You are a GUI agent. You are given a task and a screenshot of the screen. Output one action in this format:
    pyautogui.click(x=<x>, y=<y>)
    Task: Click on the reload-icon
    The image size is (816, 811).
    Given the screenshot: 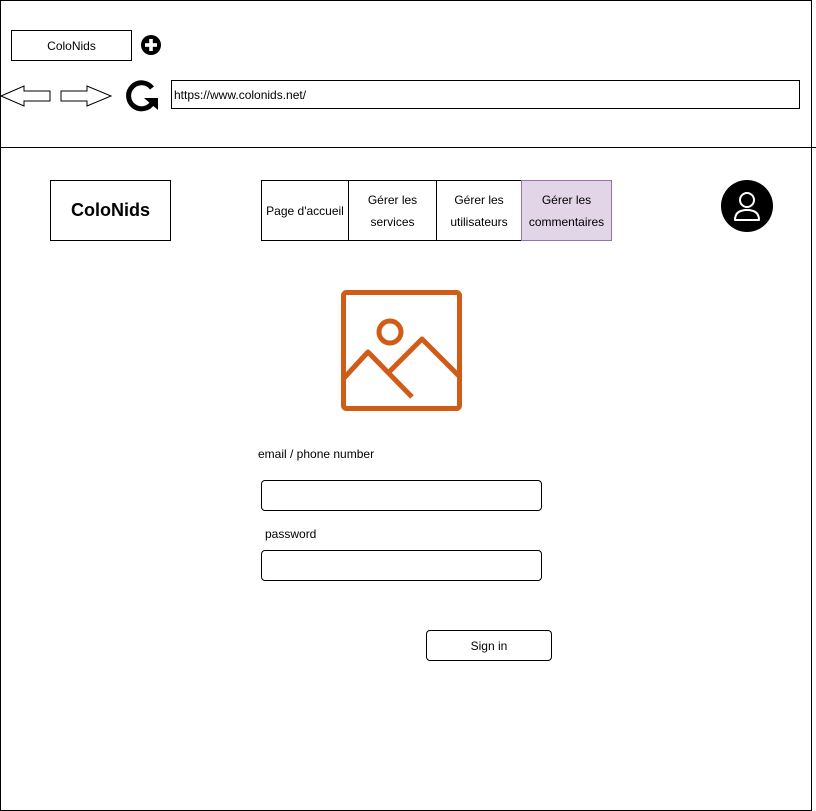 What is the action you would take?
    pyautogui.click(x=141, y=96)
    